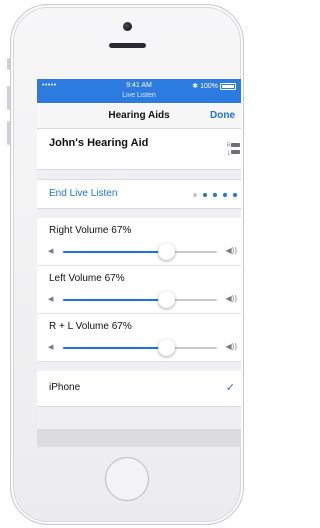 The height and width of the screenshot is (528, 320). I want to click on volume-down-button, so click(8, 133).